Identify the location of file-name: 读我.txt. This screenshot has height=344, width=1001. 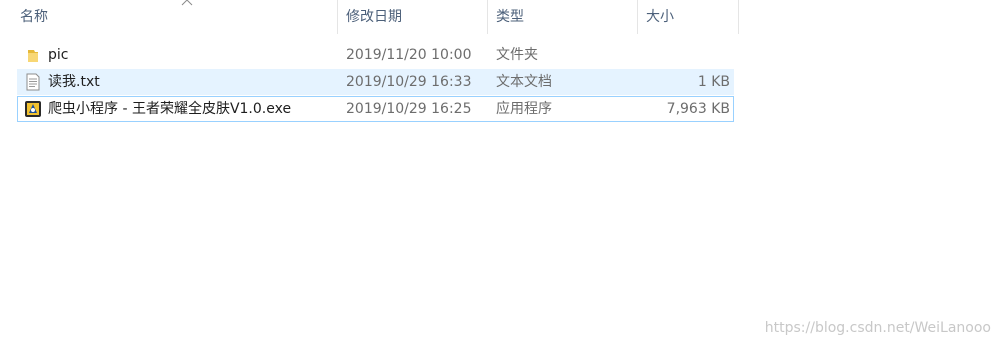
(74, 82).